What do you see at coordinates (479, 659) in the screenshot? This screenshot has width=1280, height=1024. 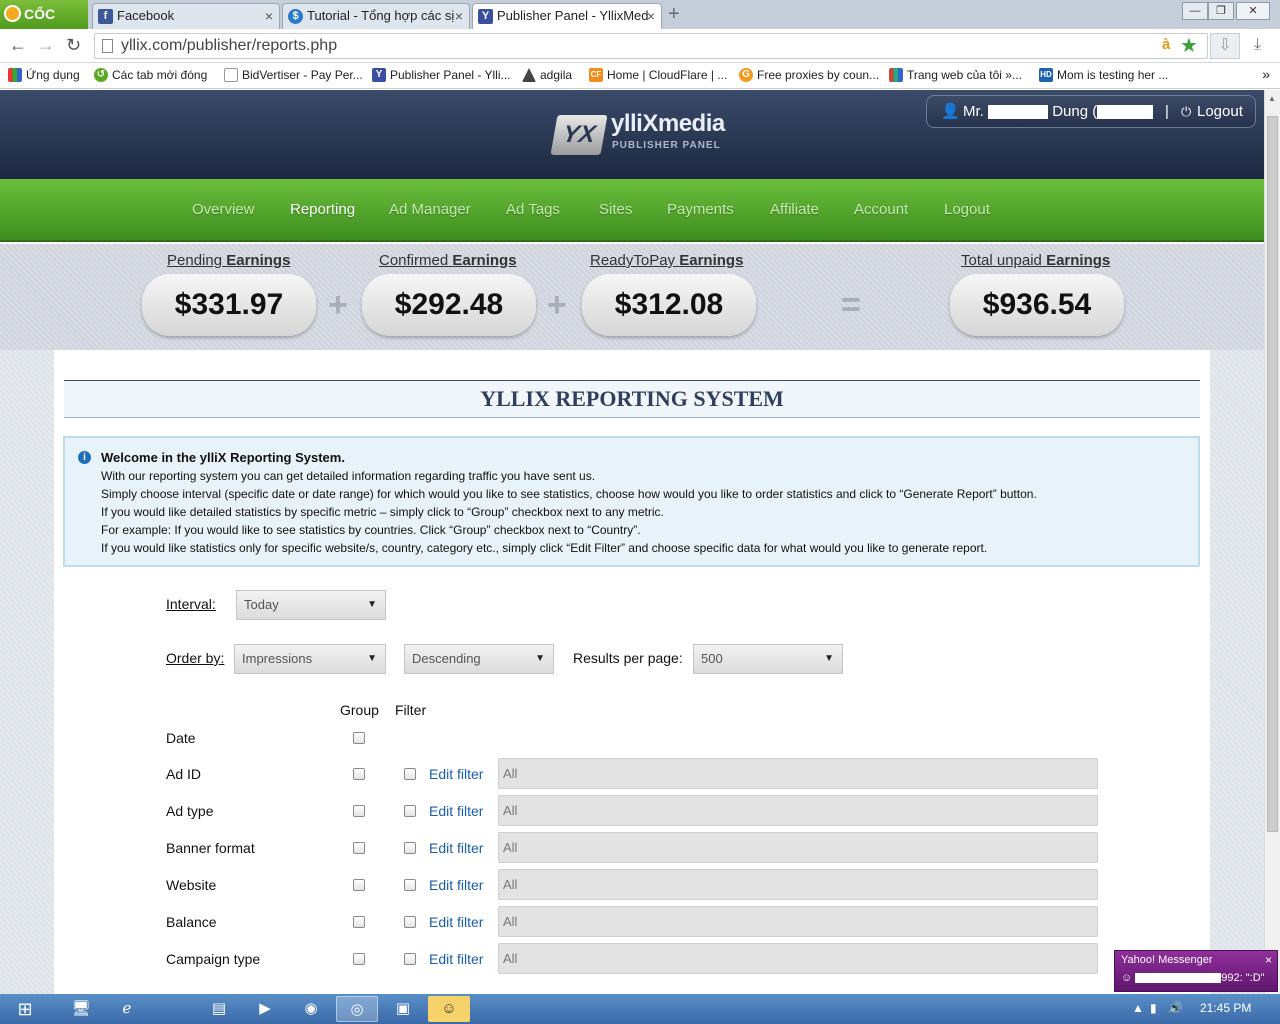 I see `direction-select: Descending ▼` at bounding box center [479, 659].